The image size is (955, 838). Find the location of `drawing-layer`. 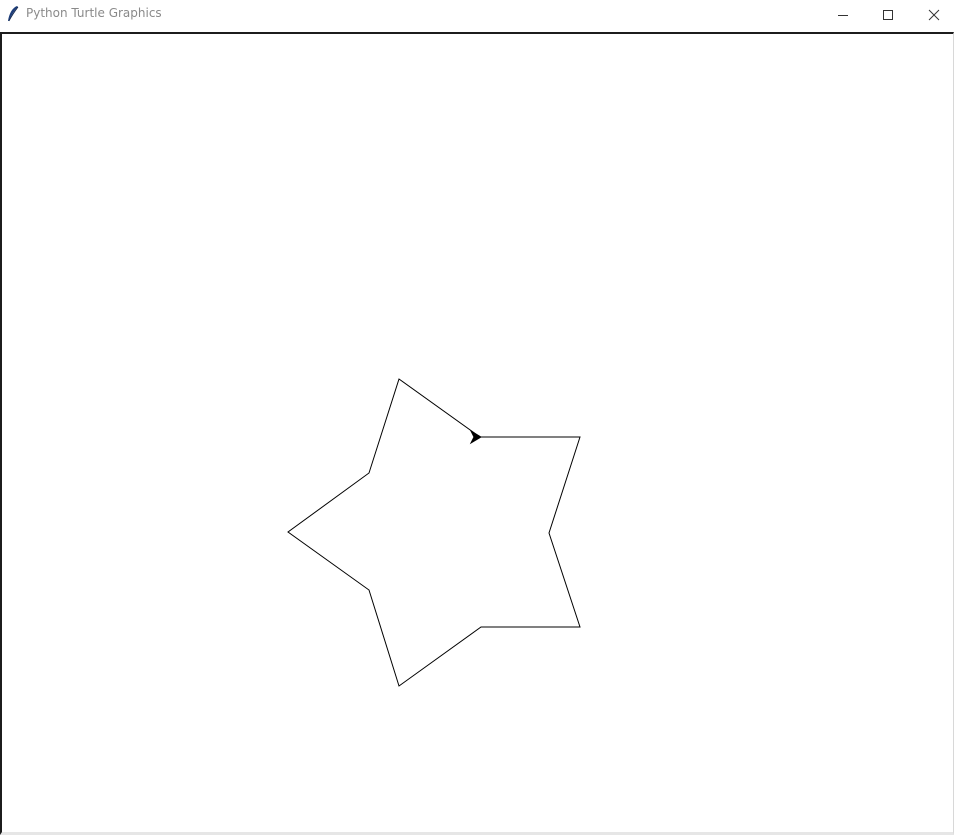

drawing-layer is located at coordinates (434, 532).